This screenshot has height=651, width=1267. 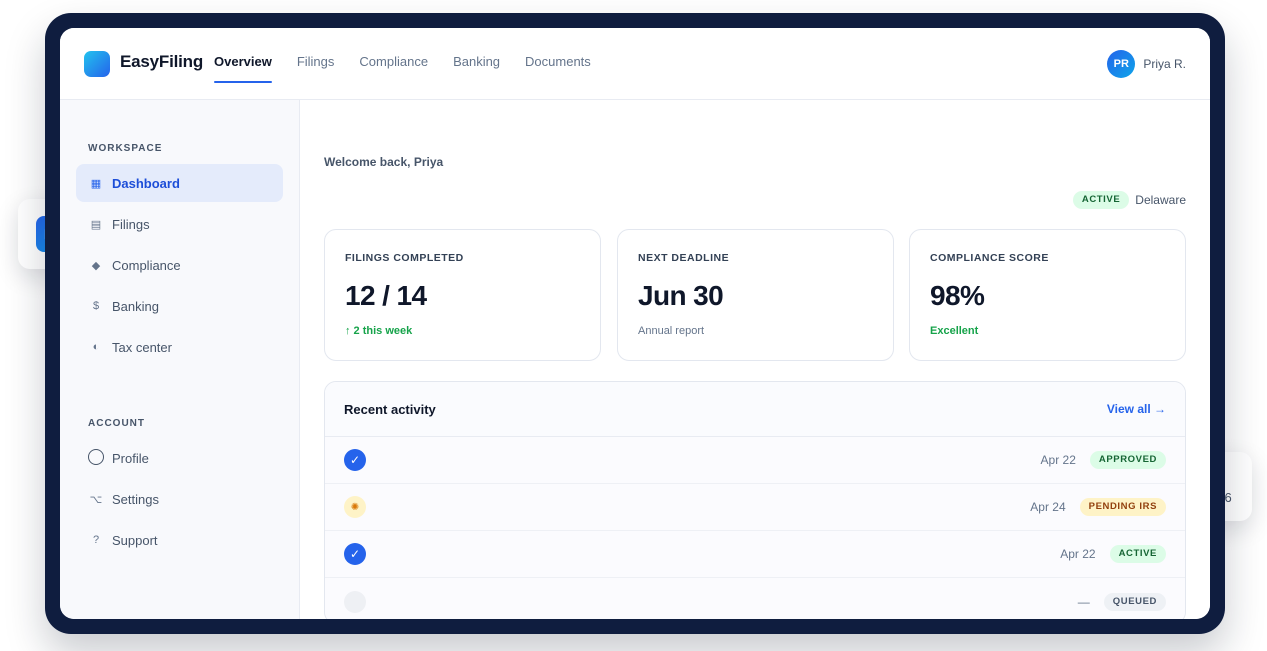 I want to click on diamond-icon: ◆, so click(x=96, y=265).